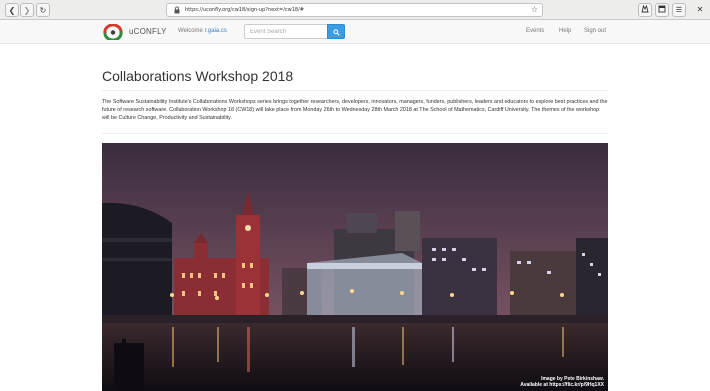  I want to click on page-title: Collaborations Workshop 2018, so click(198, 76).